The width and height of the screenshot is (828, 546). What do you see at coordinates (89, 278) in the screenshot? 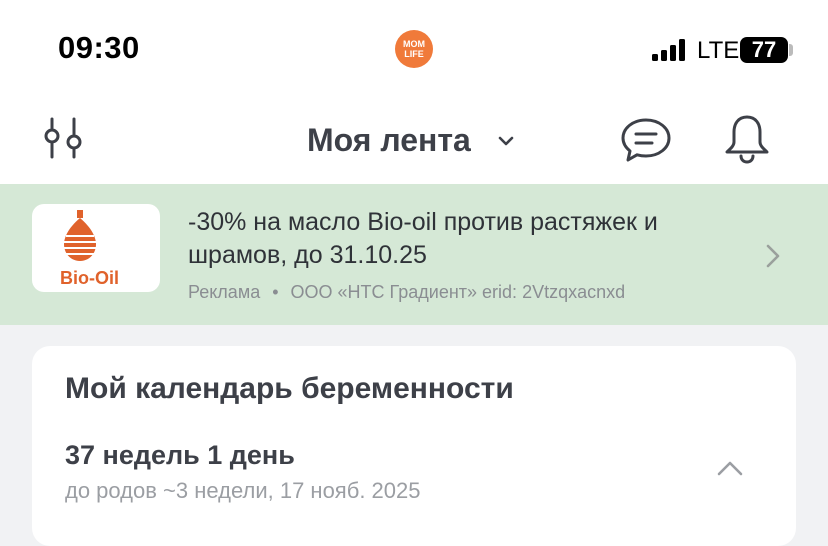
I see `bio-oil-brand: Bio-Oil` at bounding box center [89, 278].